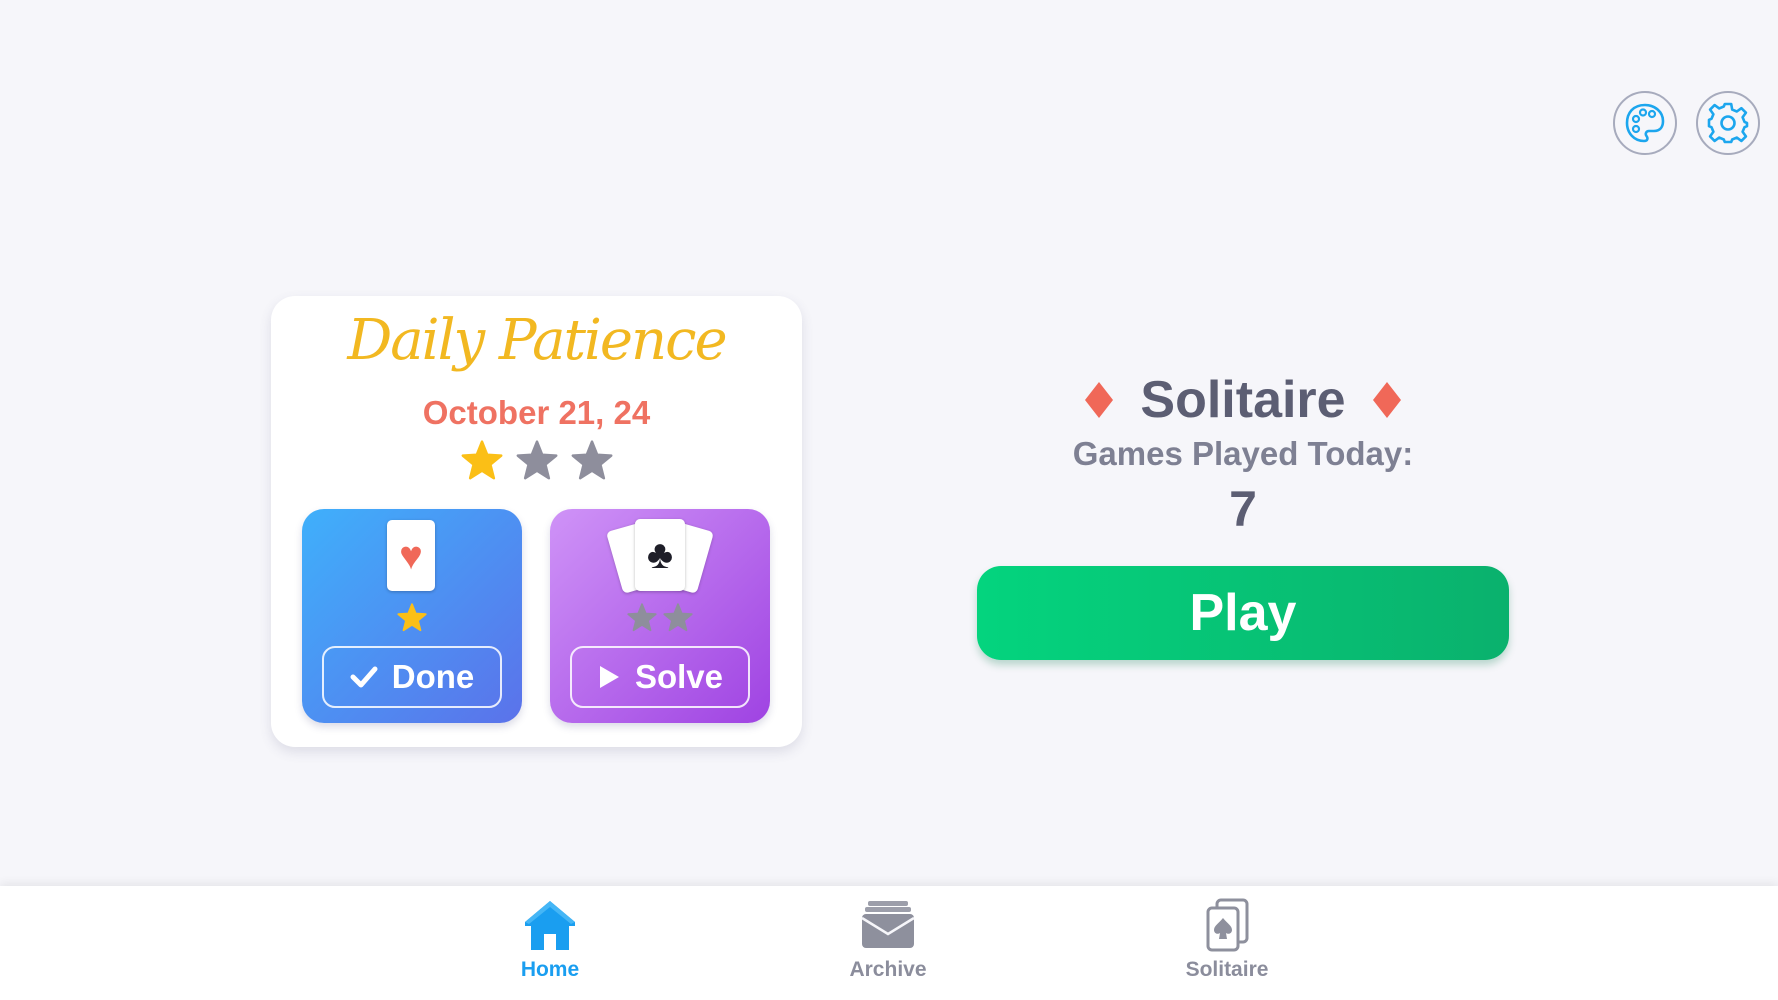 This screenshot has height=1000, width=1778. What do you see at coordinates (679, 676) in the screenshot?
I see `solve-button-label: Solve` at bounding box center [679, 676].